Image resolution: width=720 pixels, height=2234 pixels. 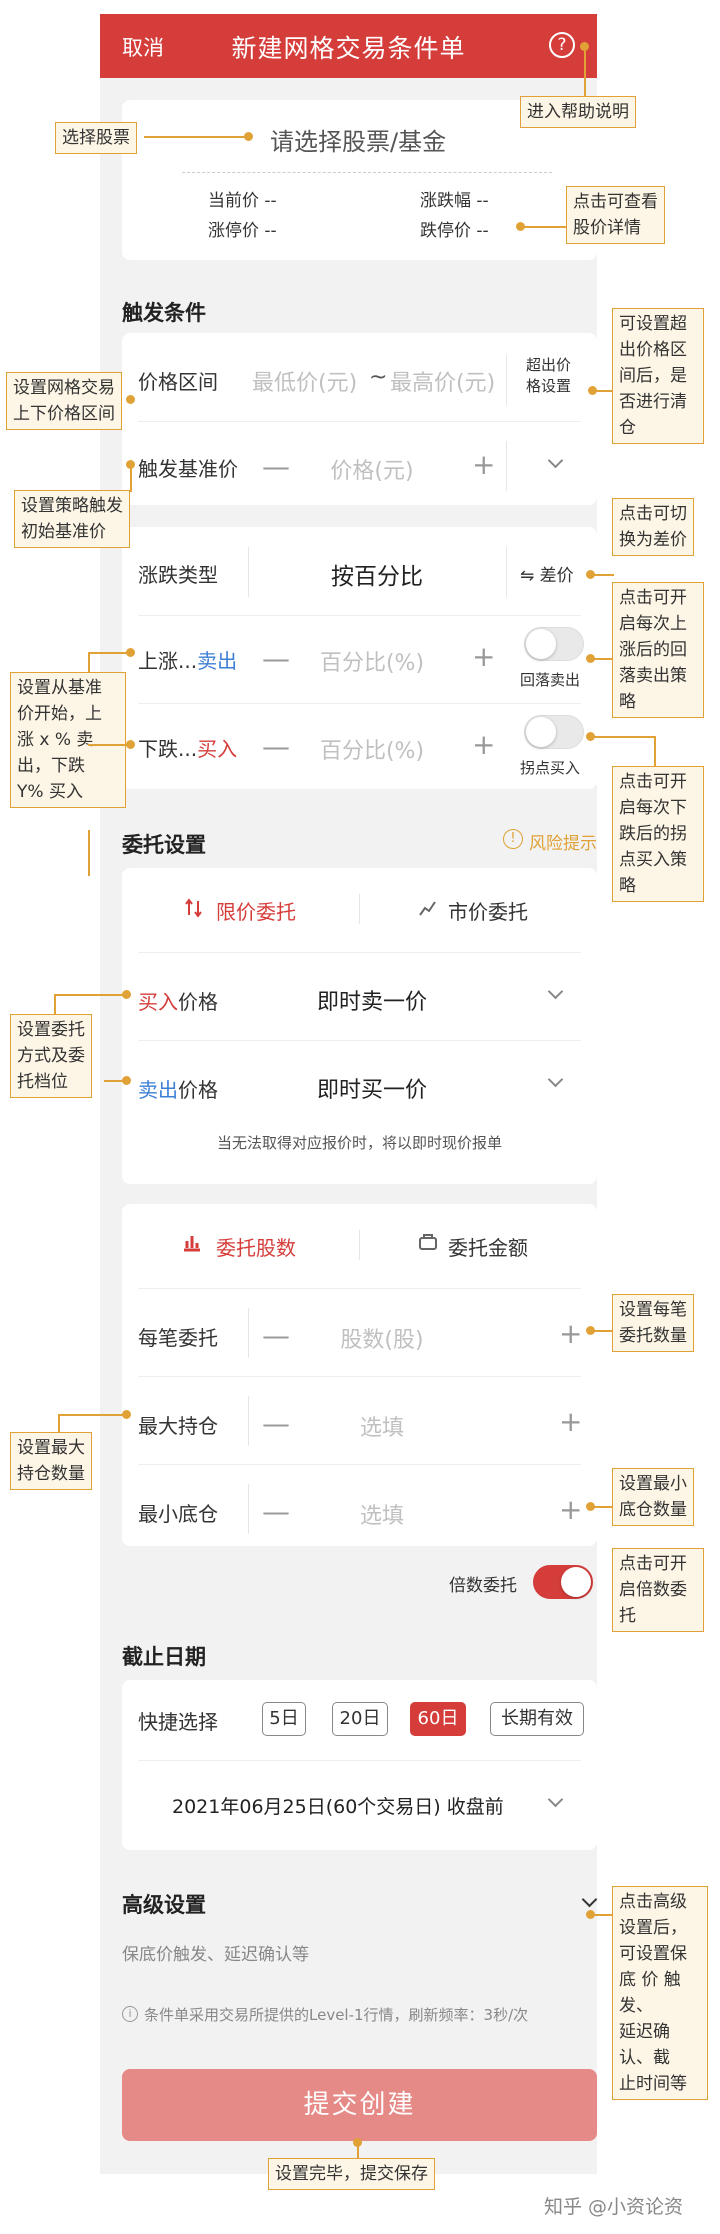 I want to click on chip-60-days: 60日, so click(x=438, y=1719).